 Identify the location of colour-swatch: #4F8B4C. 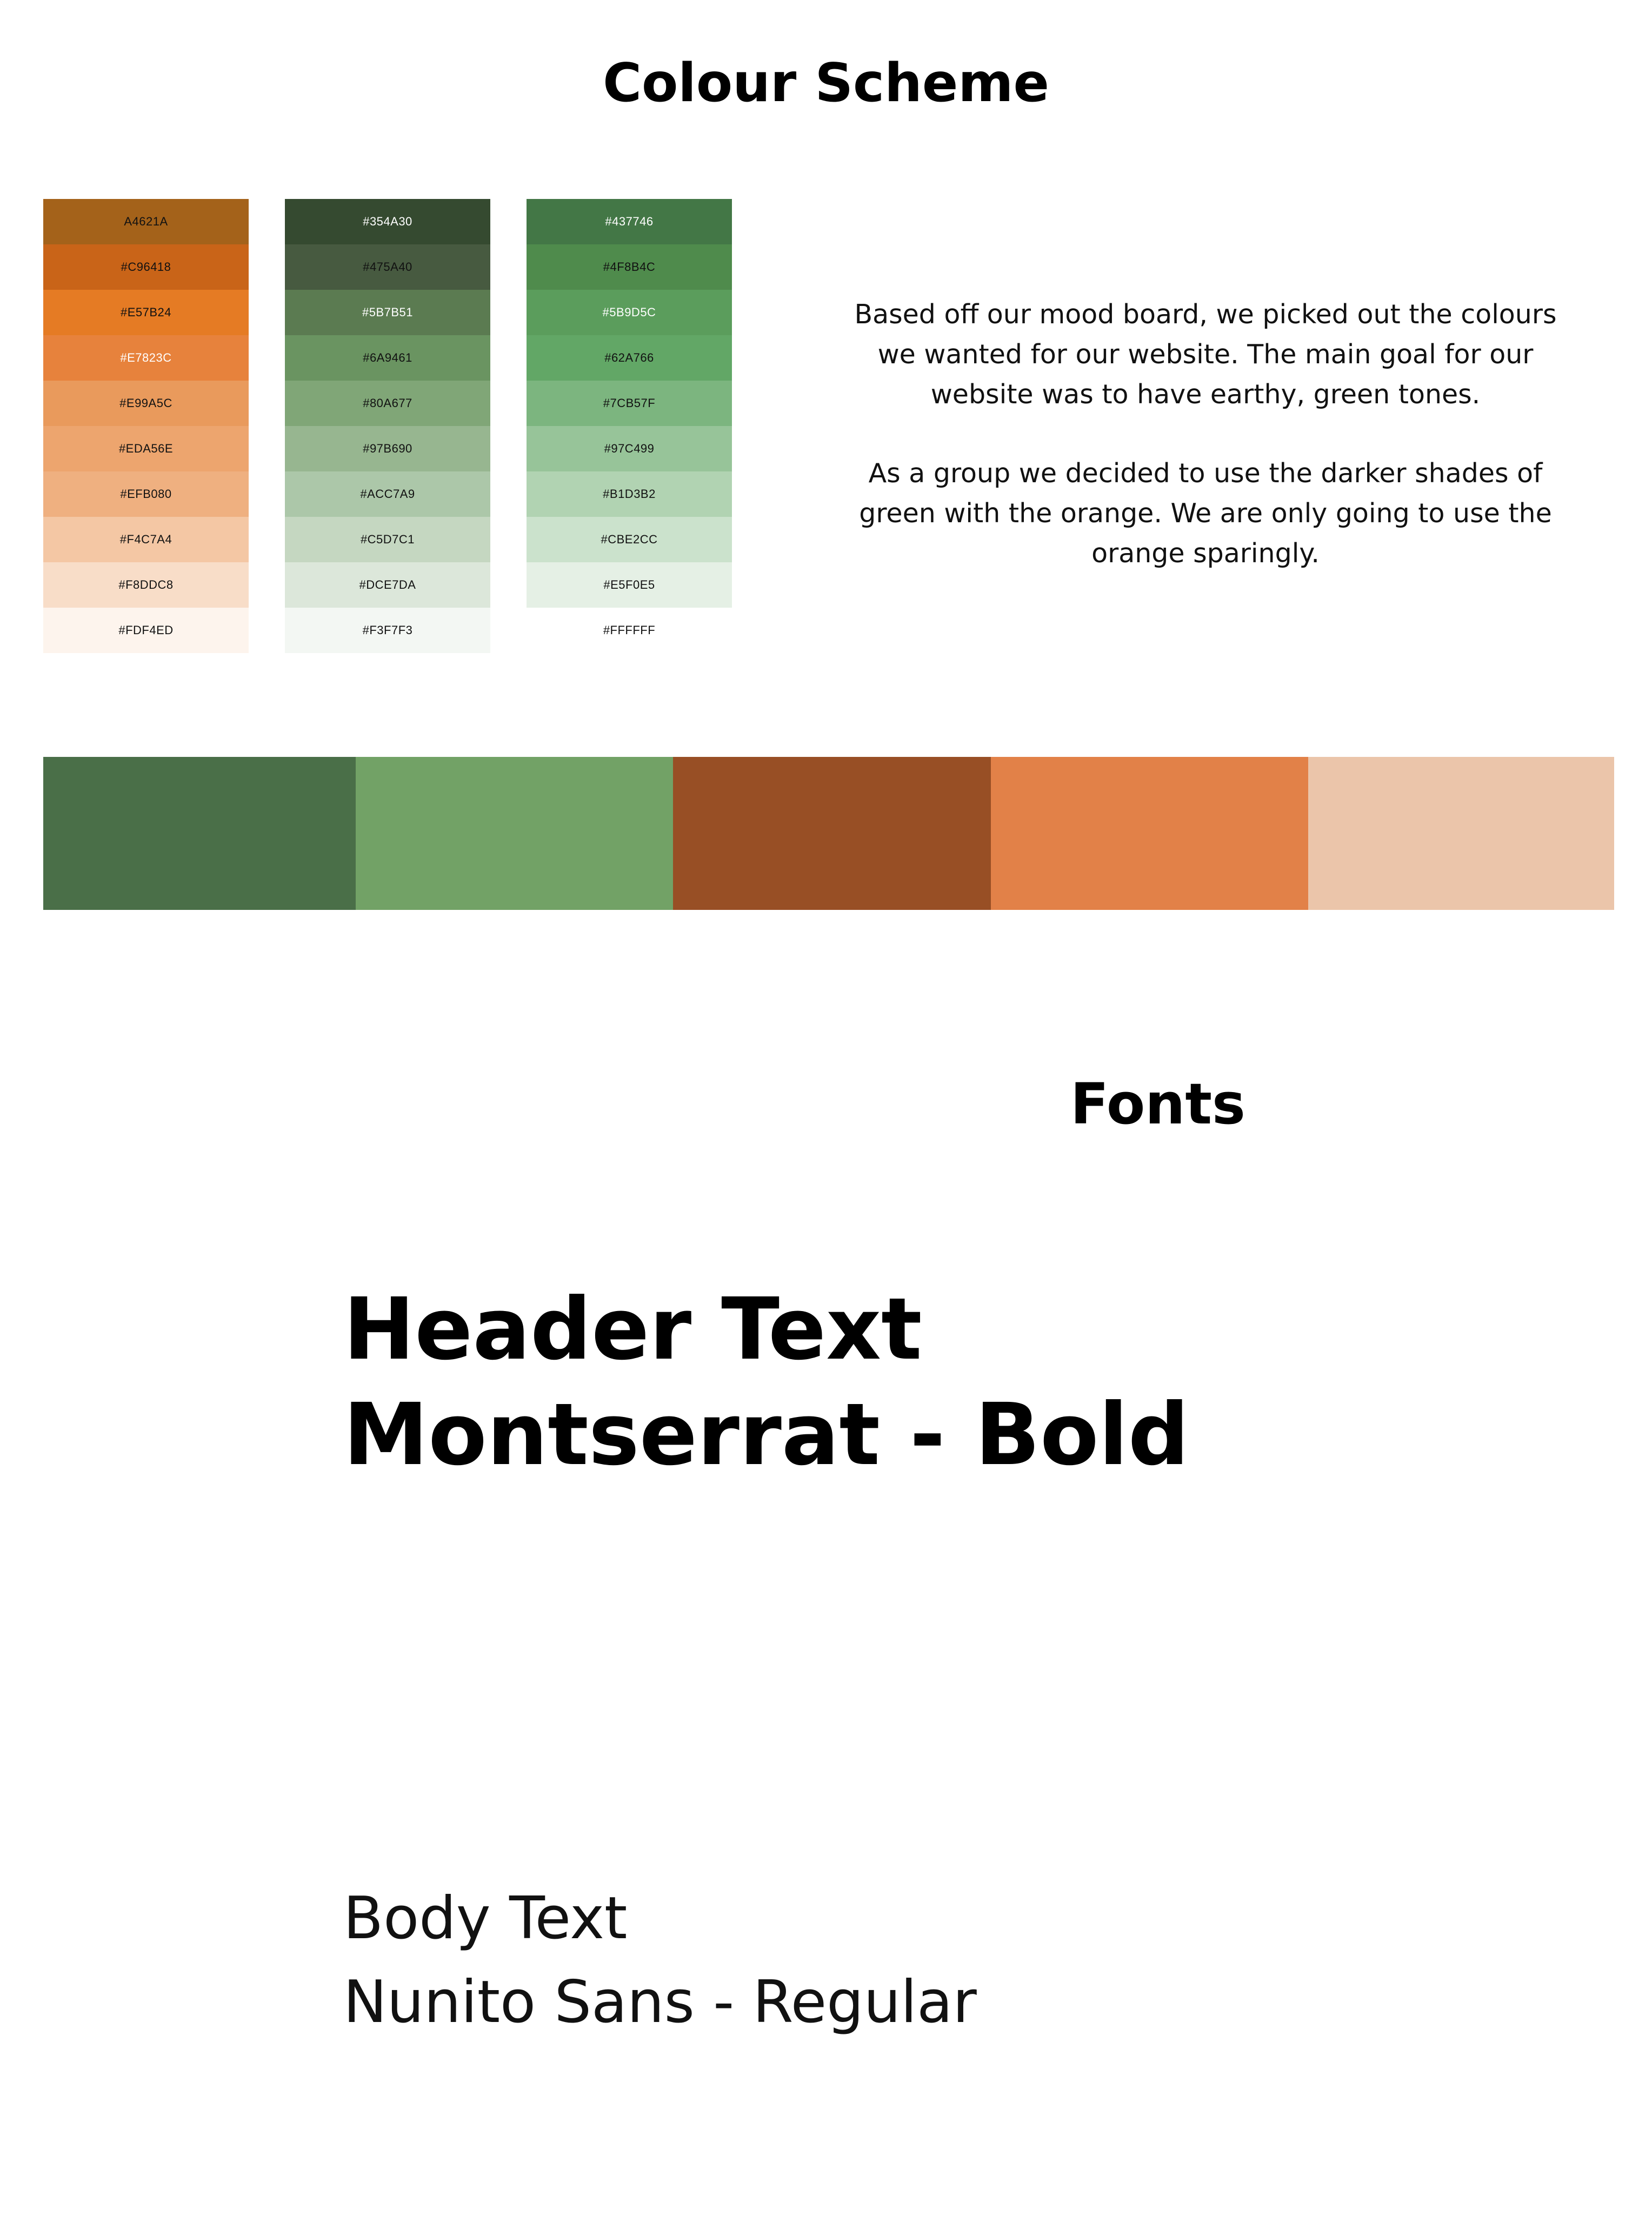
(629, 267).